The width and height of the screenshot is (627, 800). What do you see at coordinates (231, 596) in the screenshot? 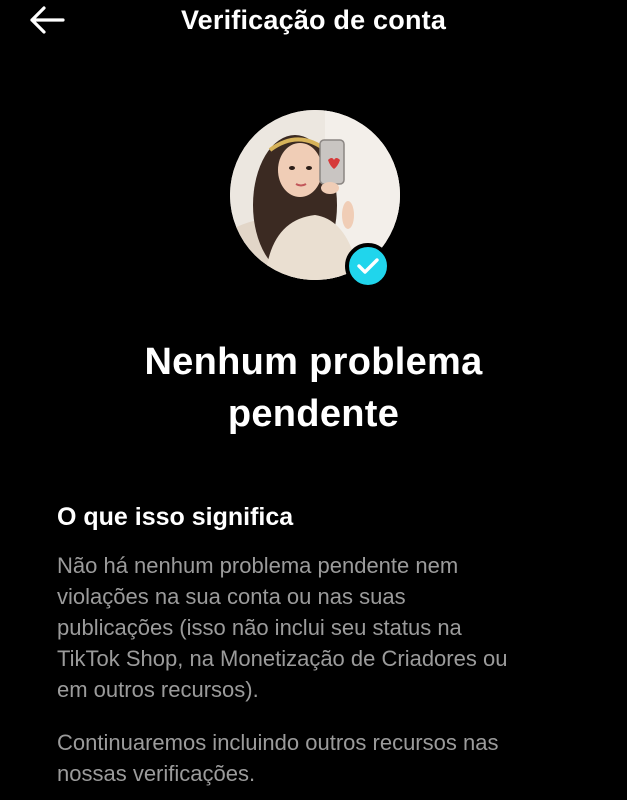
I see `paragraph-line: violações na sua conta ou nas suas` at bounding box center [231, 596].